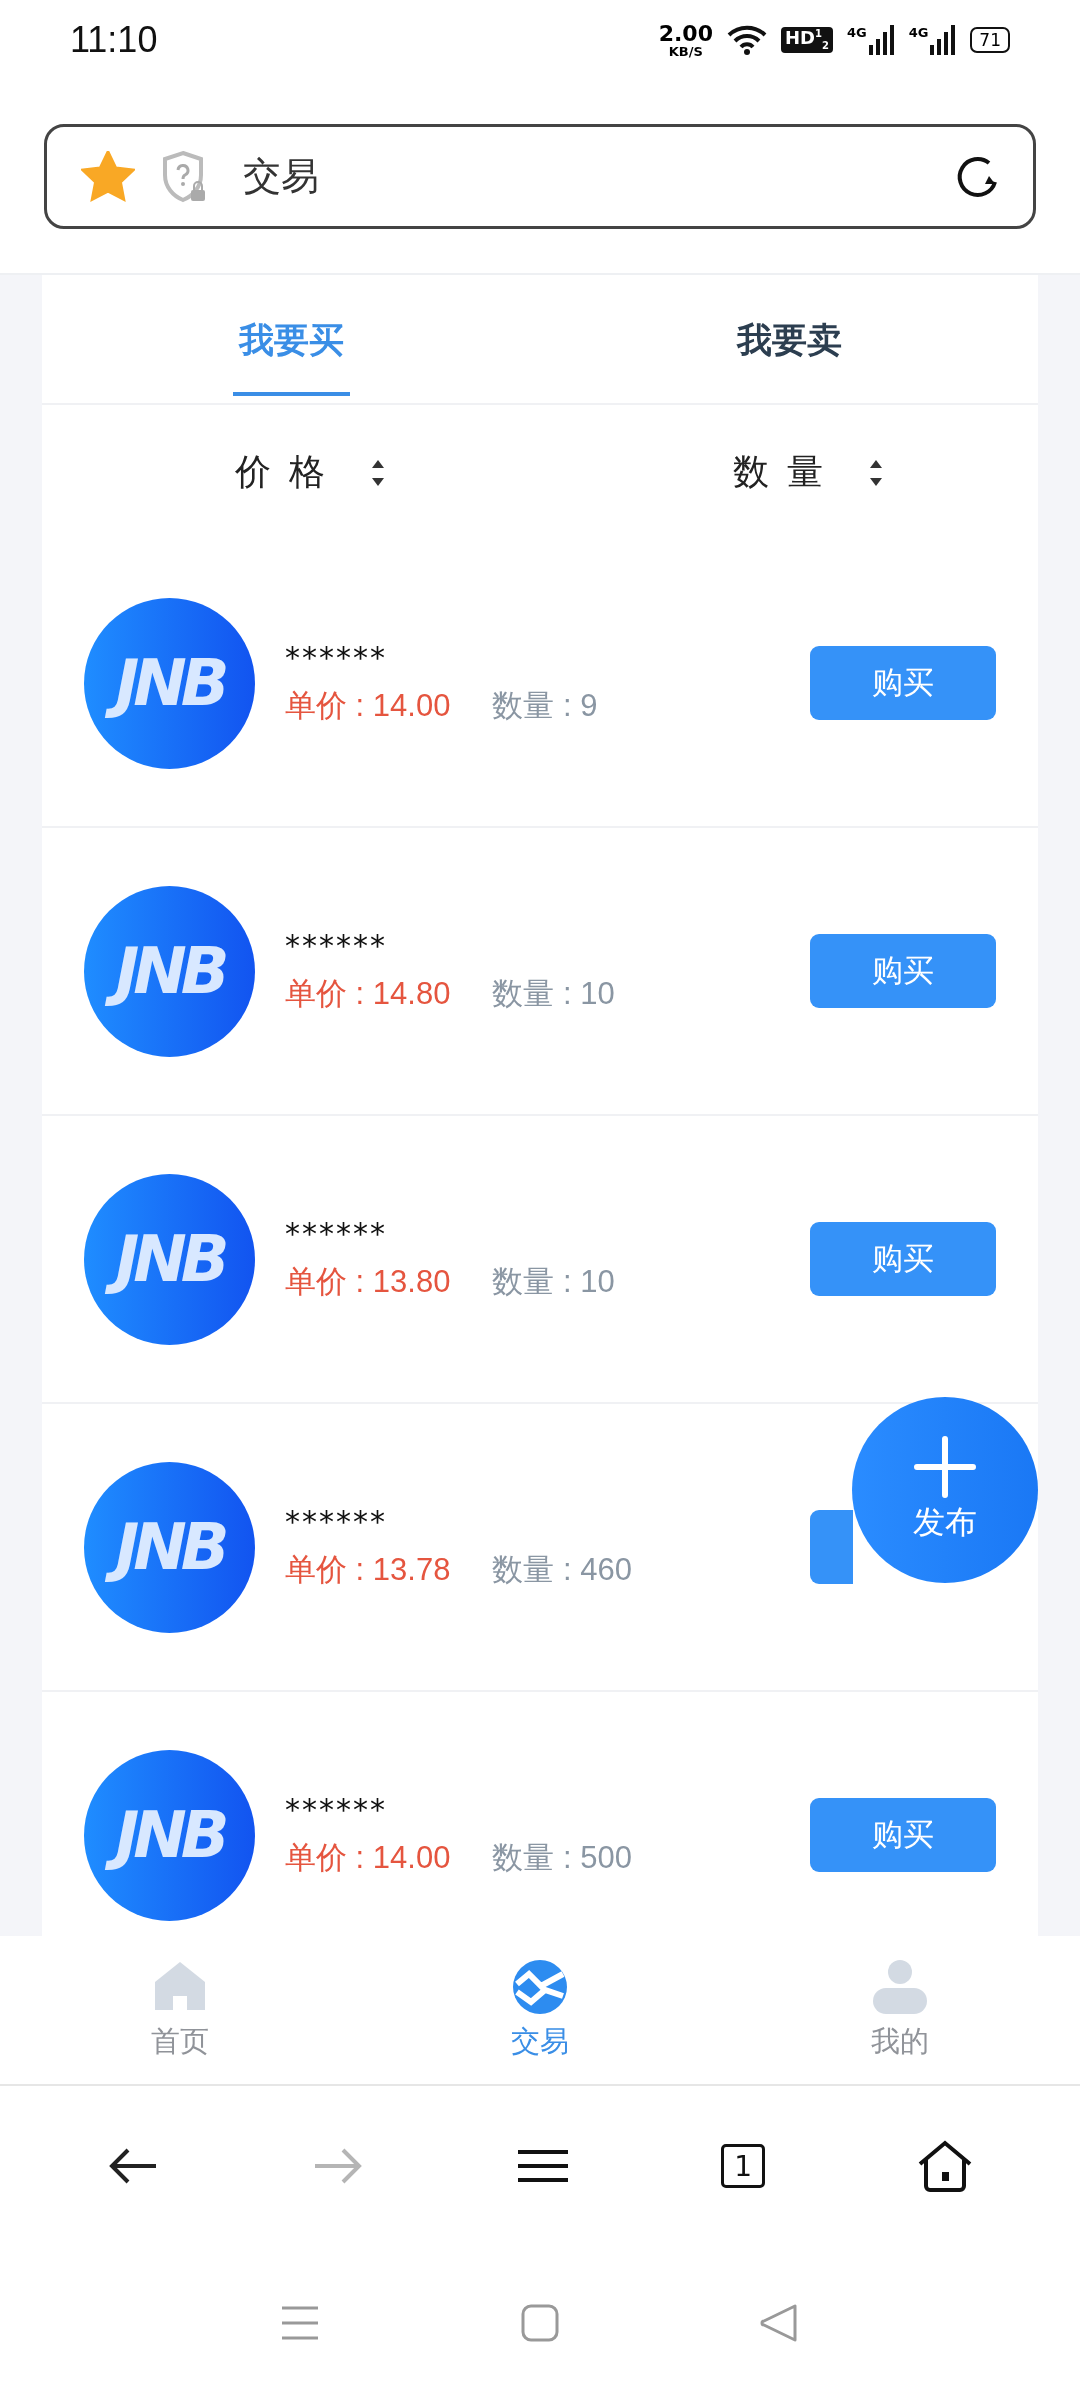 The height and width of the screenshot is (2400, 1080). Describe the element at coordinates (780, 2323) in the screenshot. I see `back-nav-button` at that location.